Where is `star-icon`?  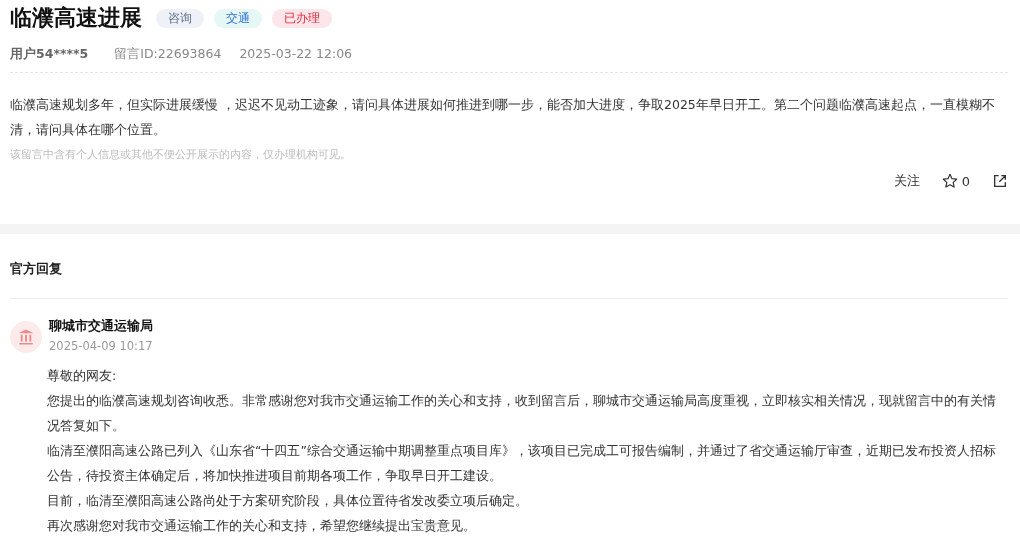
star-icon is located at coordinates (949, 181).